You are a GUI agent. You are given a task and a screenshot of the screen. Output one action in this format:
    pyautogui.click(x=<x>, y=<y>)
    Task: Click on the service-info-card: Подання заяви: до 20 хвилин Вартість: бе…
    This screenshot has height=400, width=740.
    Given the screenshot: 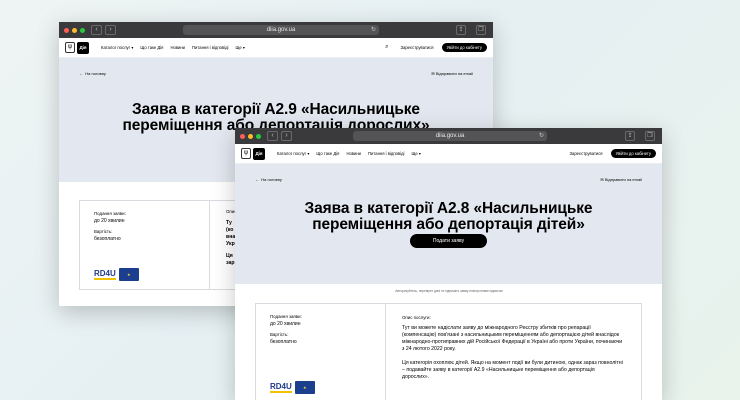 What is the action you would take?
    pyautogui.click(x=448, y=351)
    